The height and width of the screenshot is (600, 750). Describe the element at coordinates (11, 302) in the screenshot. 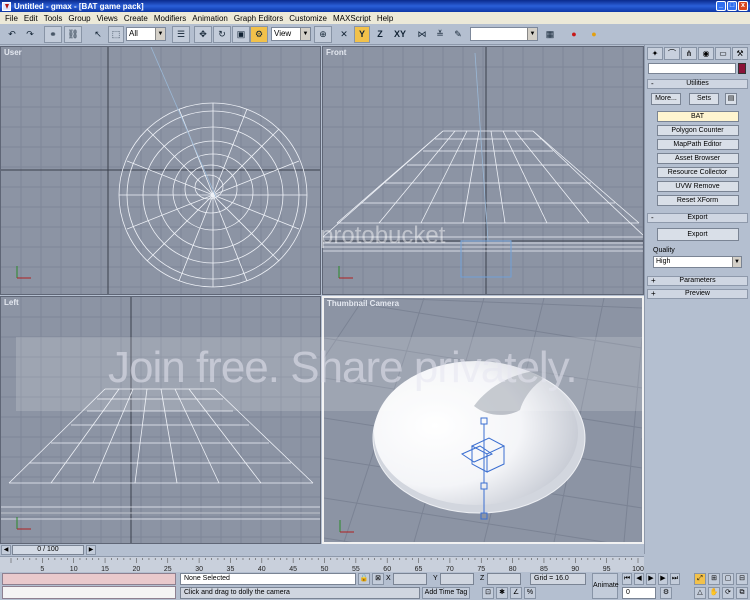

I see `viewport-label-left: Left` at that location.